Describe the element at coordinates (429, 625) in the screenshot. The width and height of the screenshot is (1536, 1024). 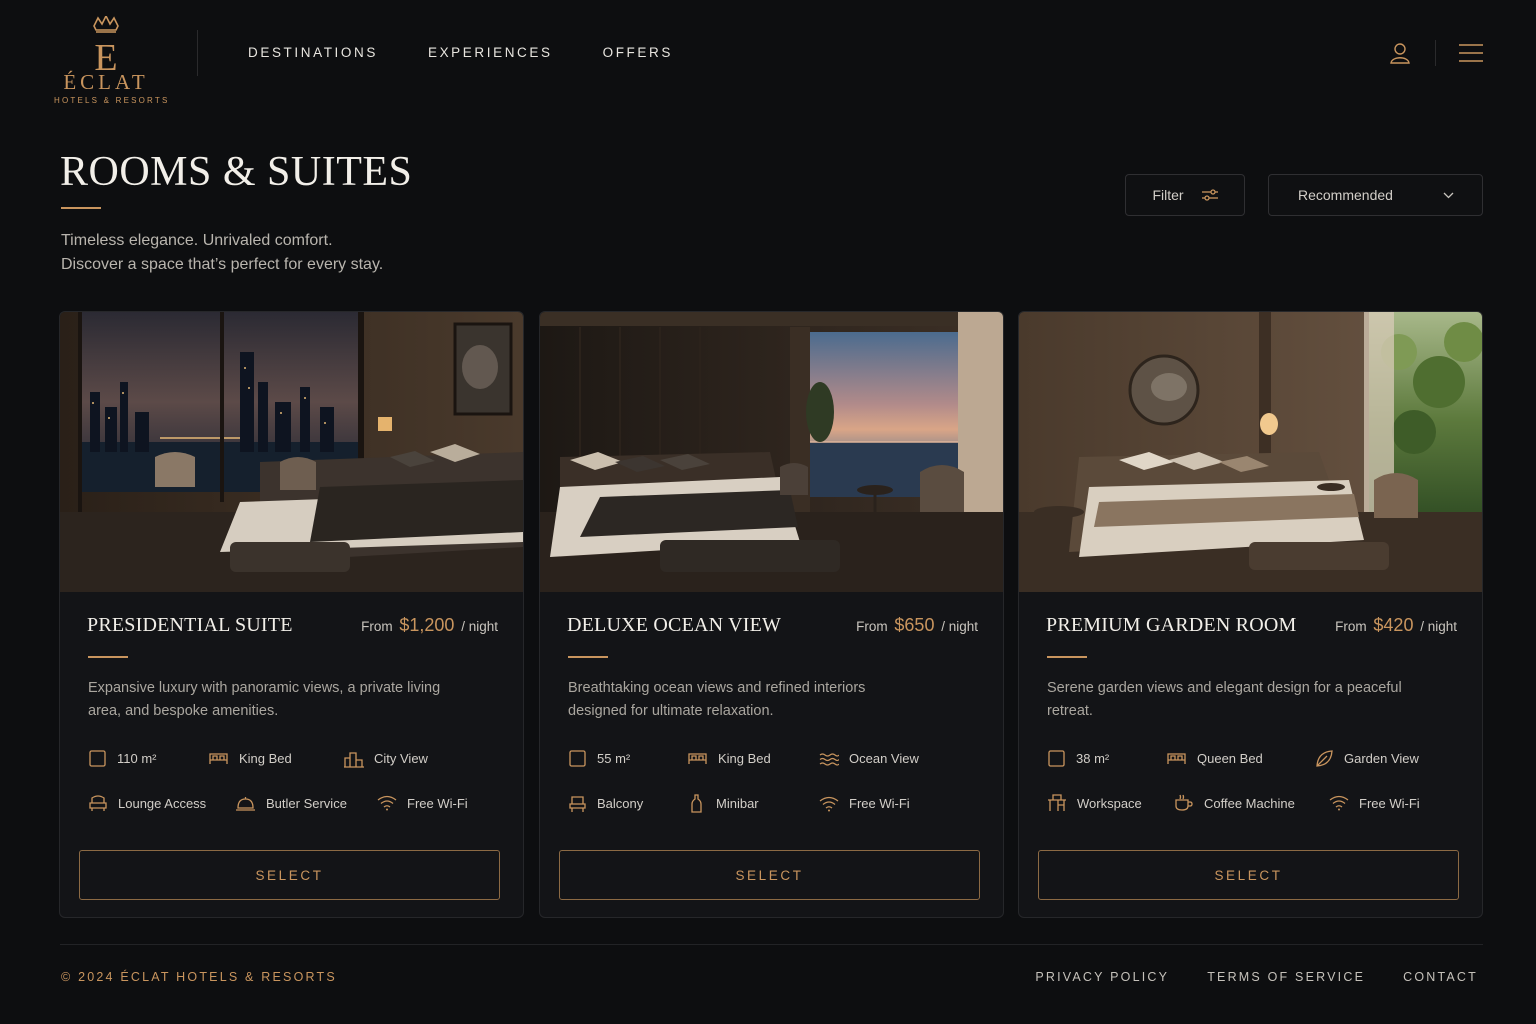
I see `room-price: From $1,200 / night` at that location.